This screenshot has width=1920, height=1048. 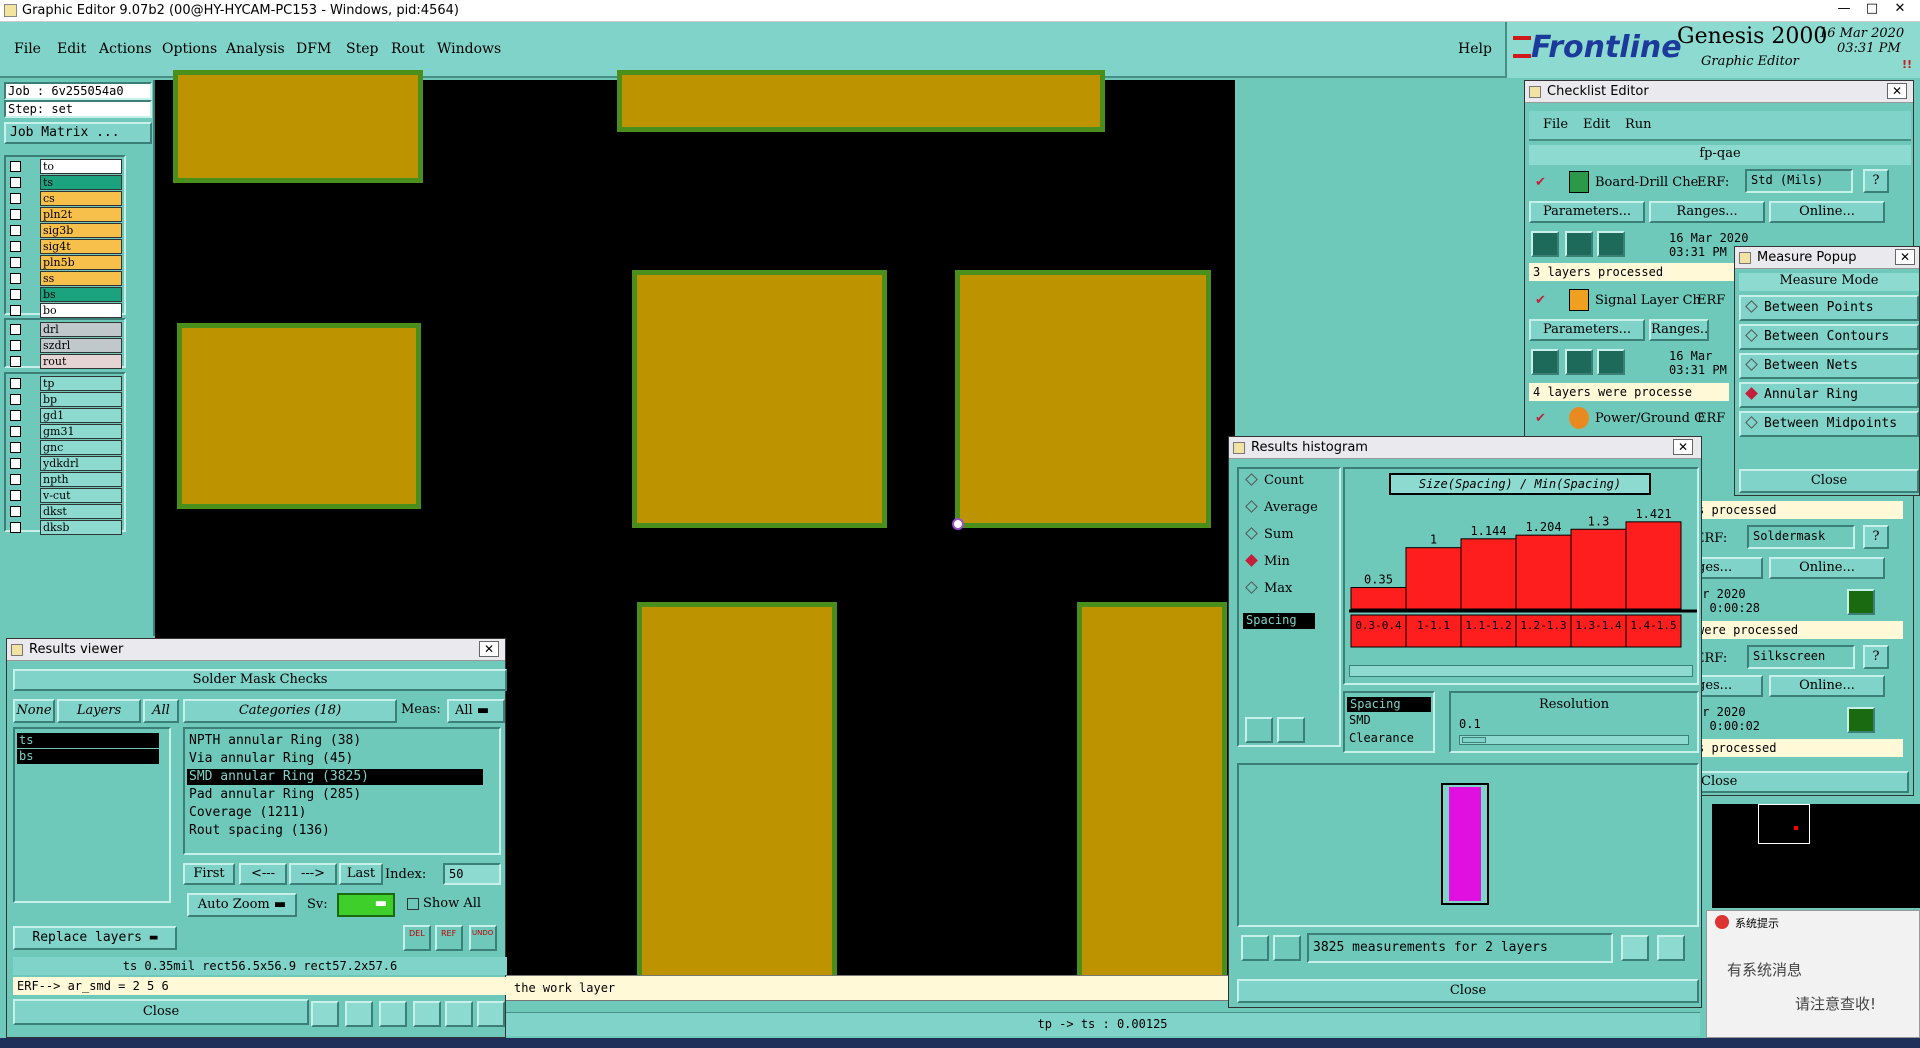 What do you see at coordinates (66, 399) in the screenshot?
I see `layer-row-bp: bp` at bounding box center [66, 399].